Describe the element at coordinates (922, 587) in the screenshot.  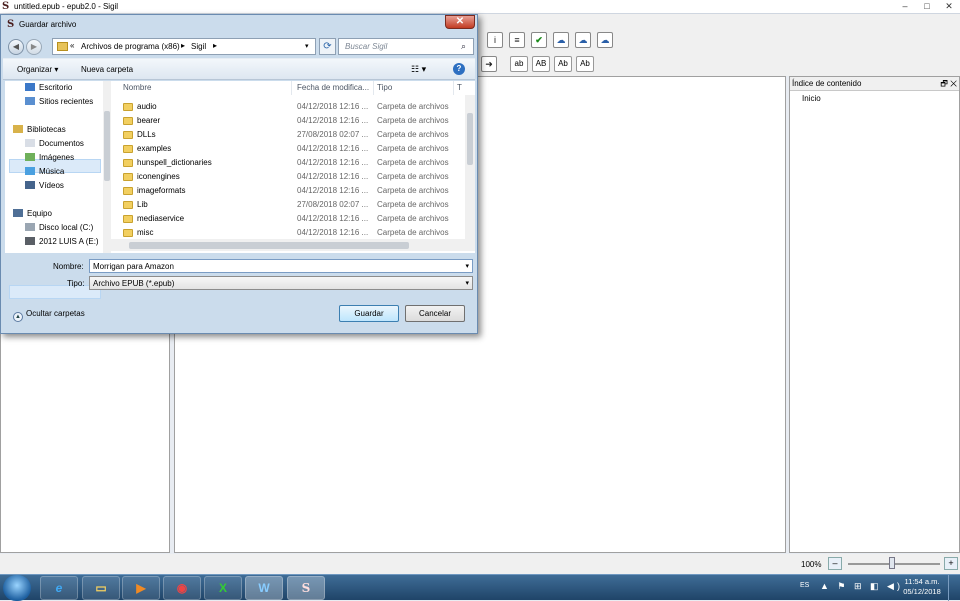
I see `clock: 11:54 a.m. 05/12/2018` at that location.